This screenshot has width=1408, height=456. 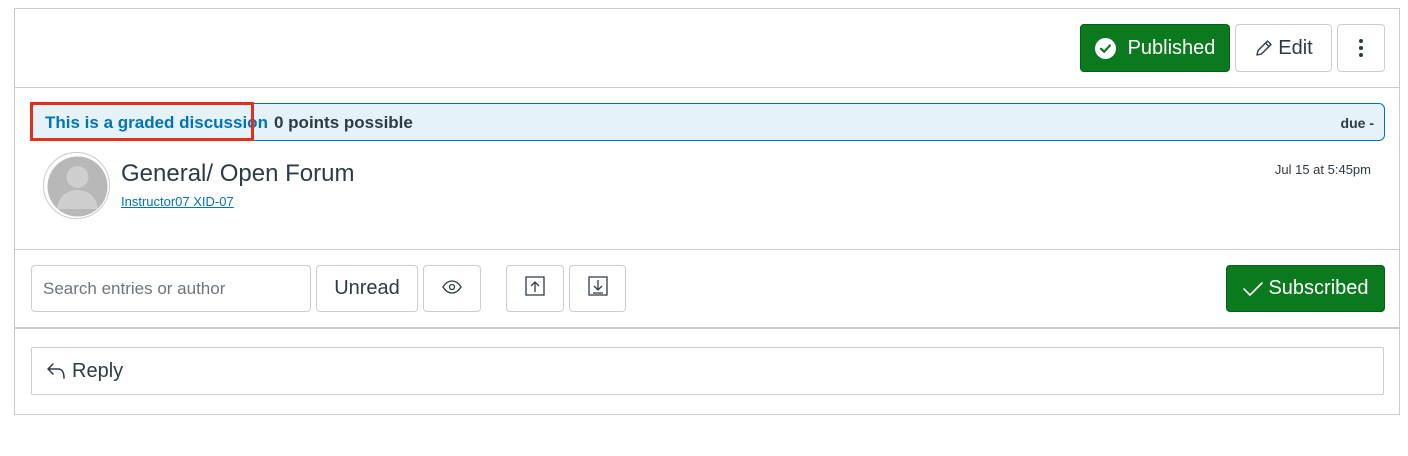 I want to click on more-options-button, so click(x=1361, y=48).